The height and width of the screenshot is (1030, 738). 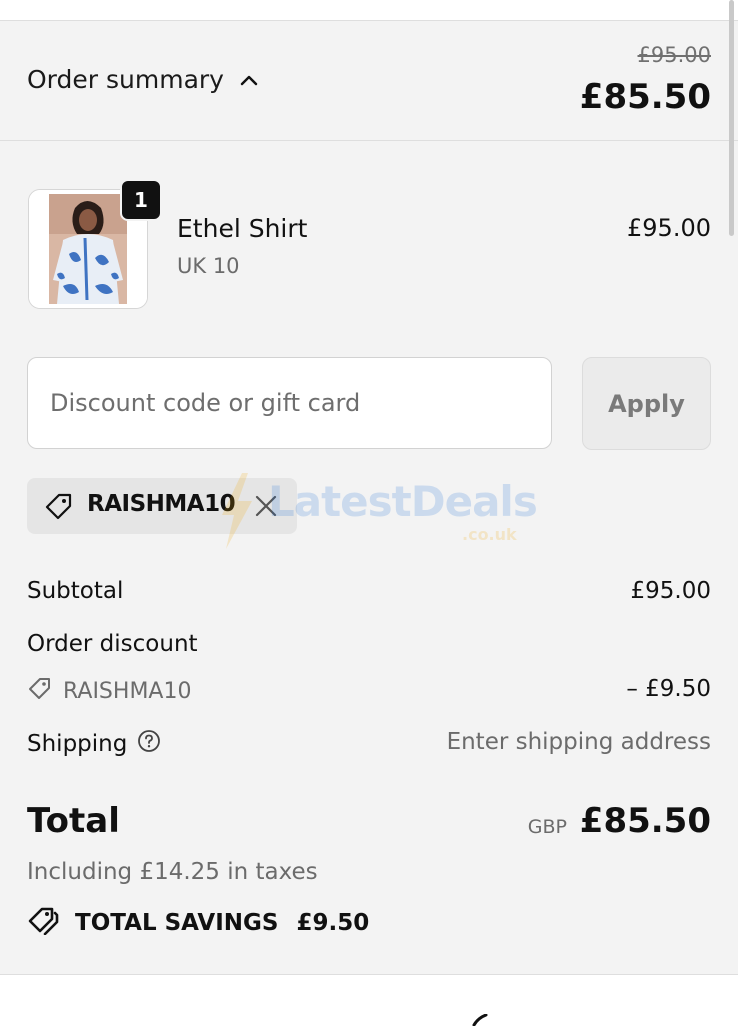 What do you see at coordinates (480, 1020) in the screenshot?
I see `partial-logo-mark` at bounding box center [480, 1020].